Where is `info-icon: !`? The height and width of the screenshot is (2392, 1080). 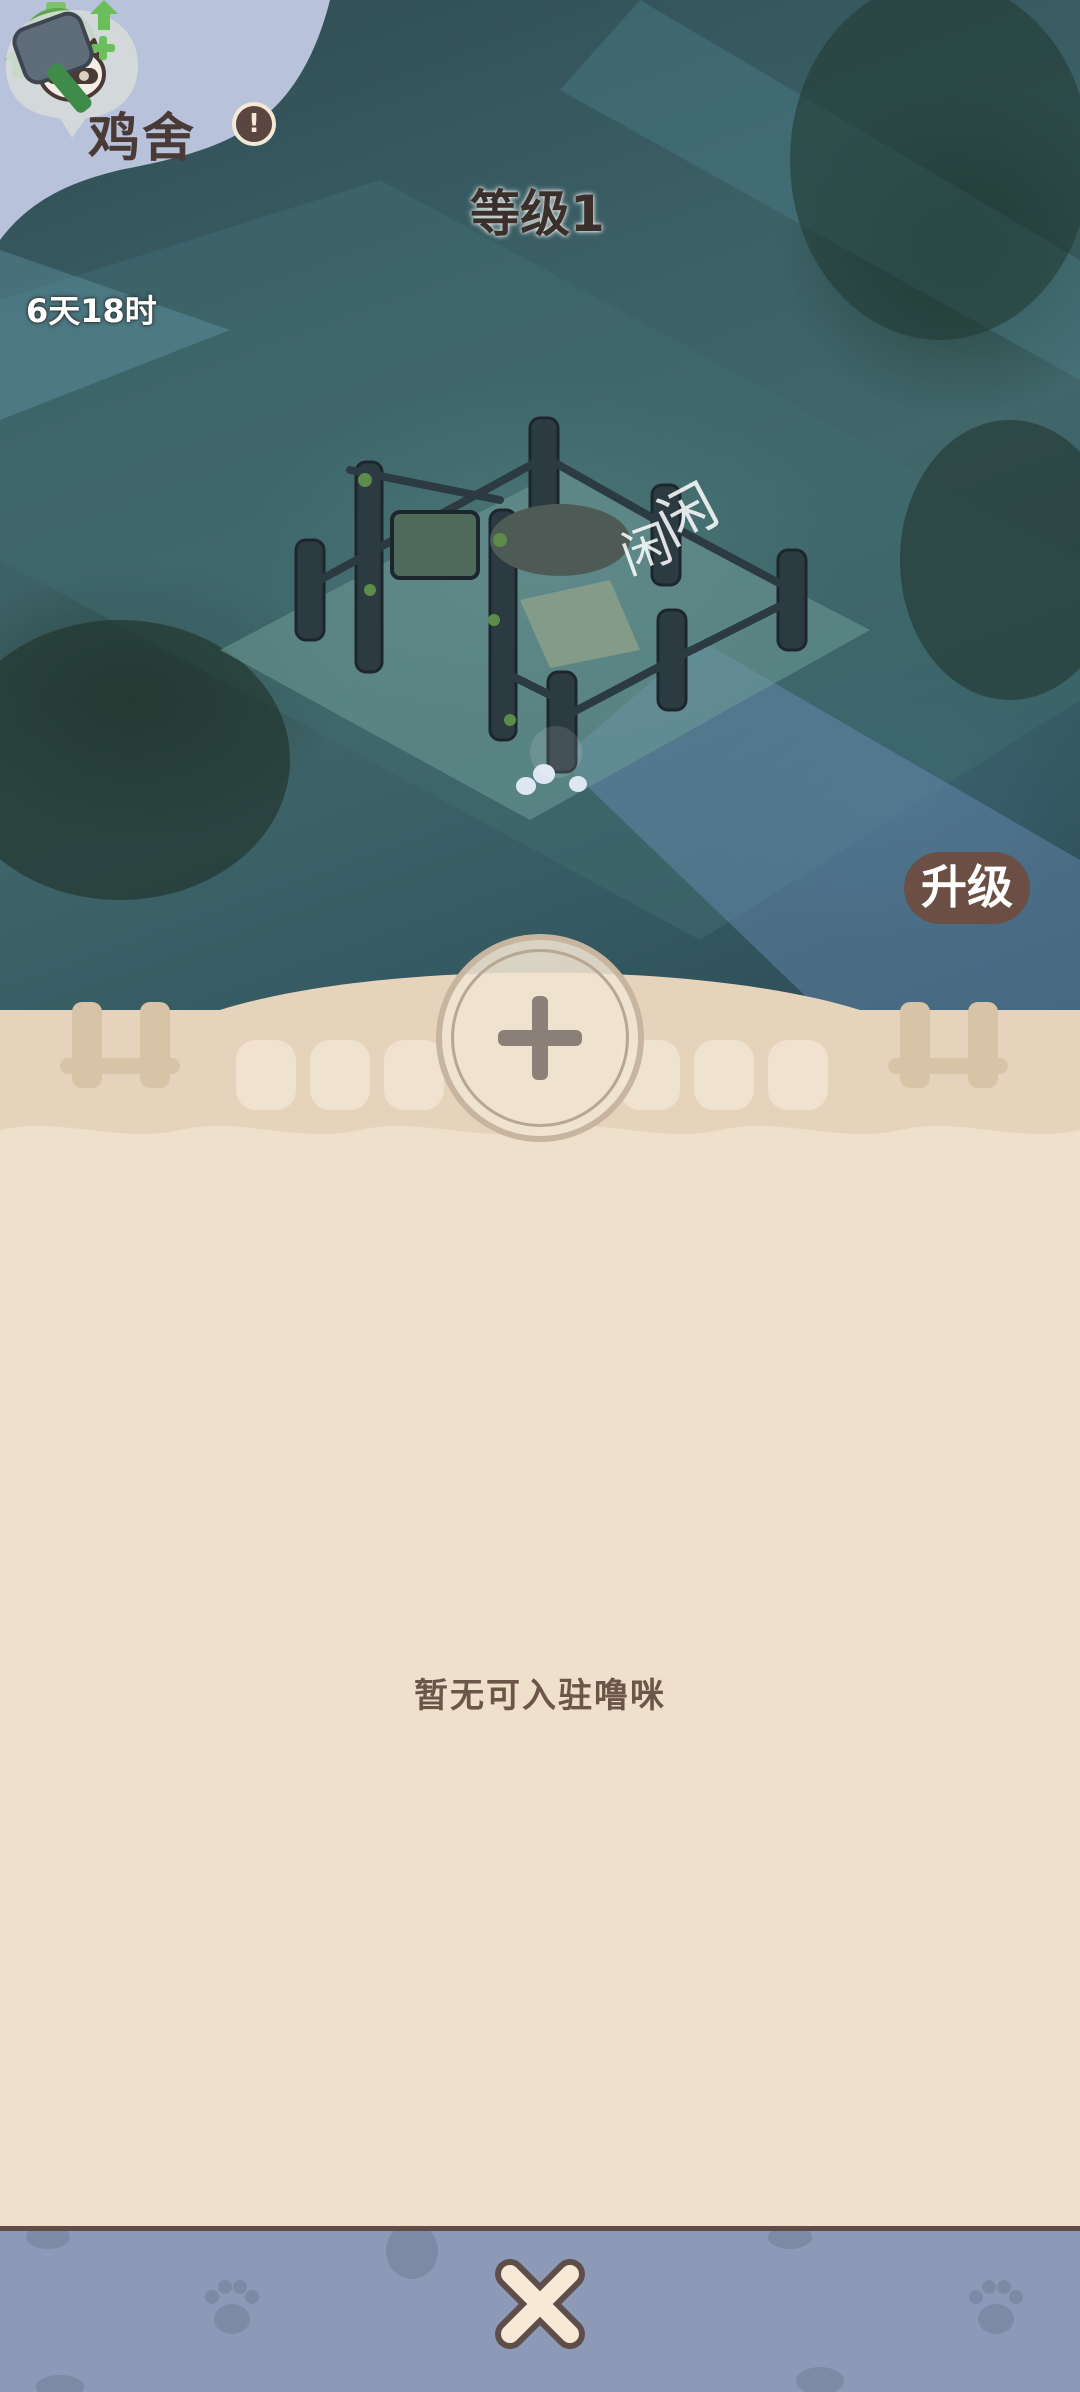
info-icon: ! is located at coordinates (254, 124).